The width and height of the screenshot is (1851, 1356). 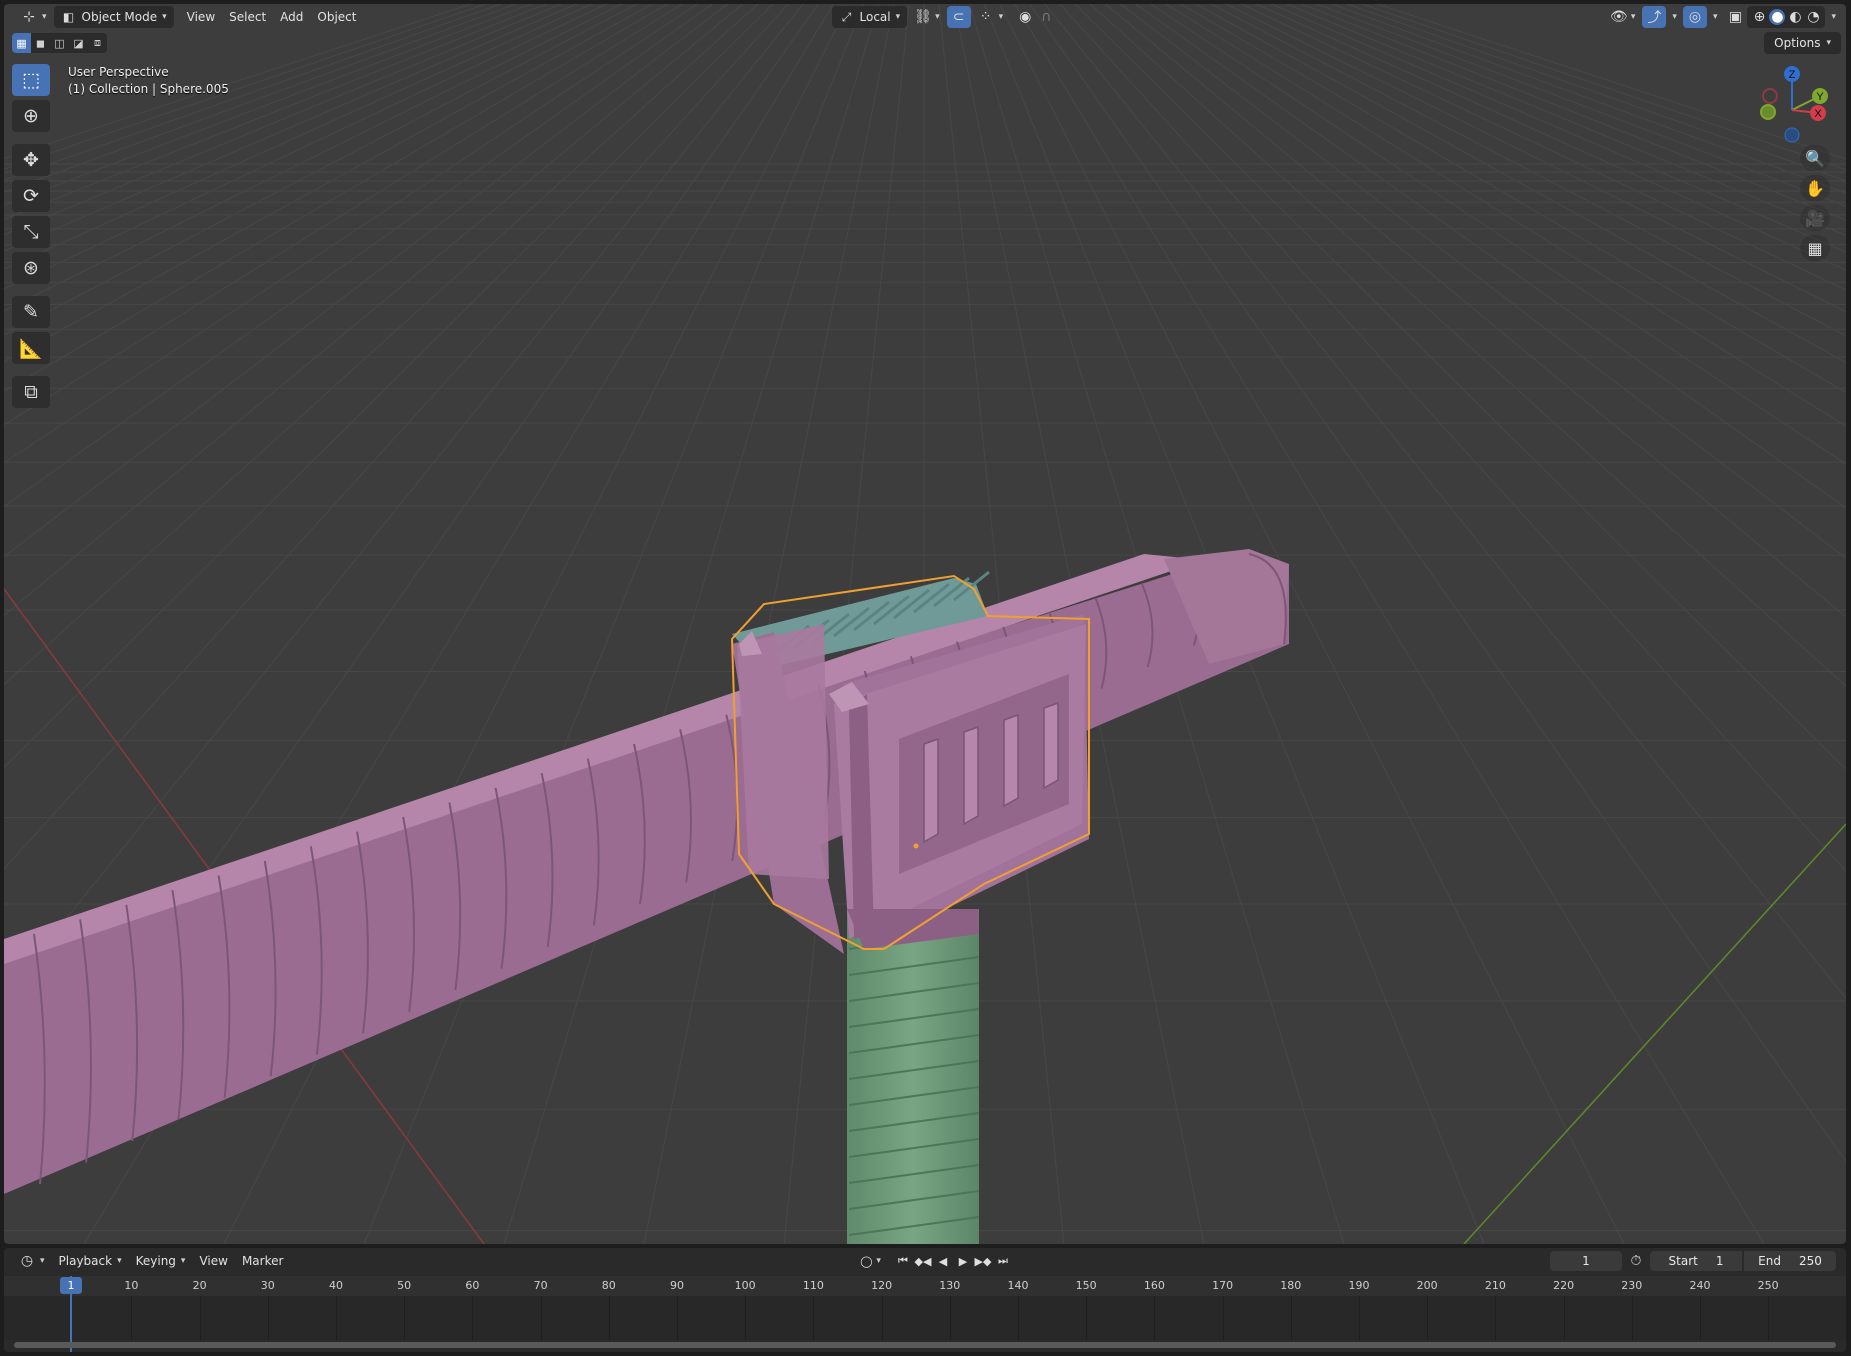 What do you see at coordinates (1770, 96) in the screenshot?
I see `neg-x-handle` at bounding box center [1770, 96].